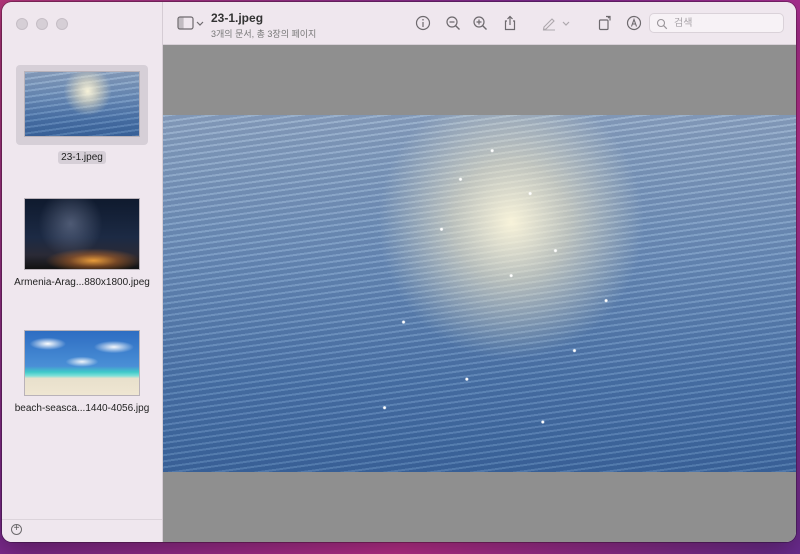  I want to click on info-icon, so click(423, 23).